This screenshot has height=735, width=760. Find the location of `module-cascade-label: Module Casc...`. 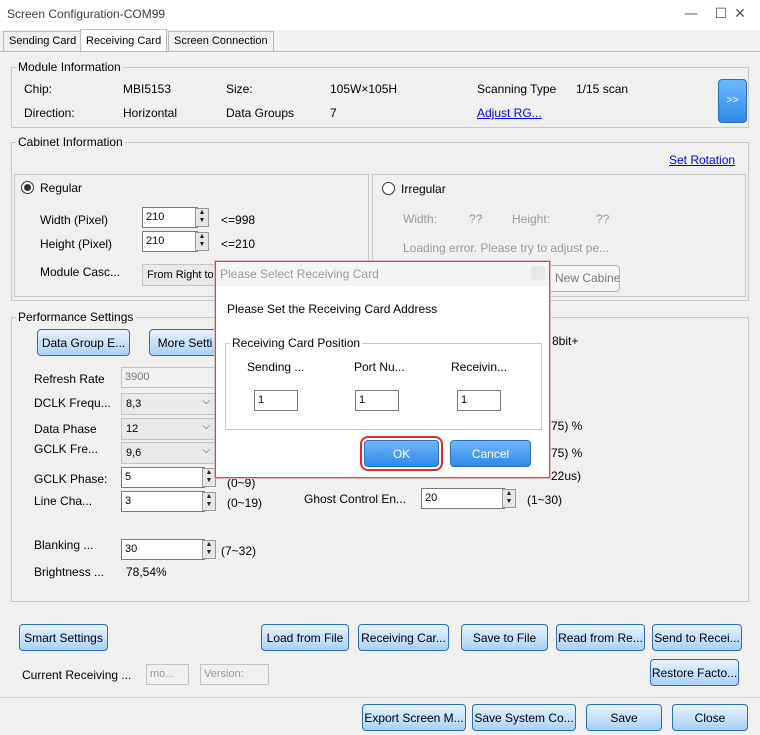

module-cascade-label: Module Casc... is located at coordinates (80, 272).